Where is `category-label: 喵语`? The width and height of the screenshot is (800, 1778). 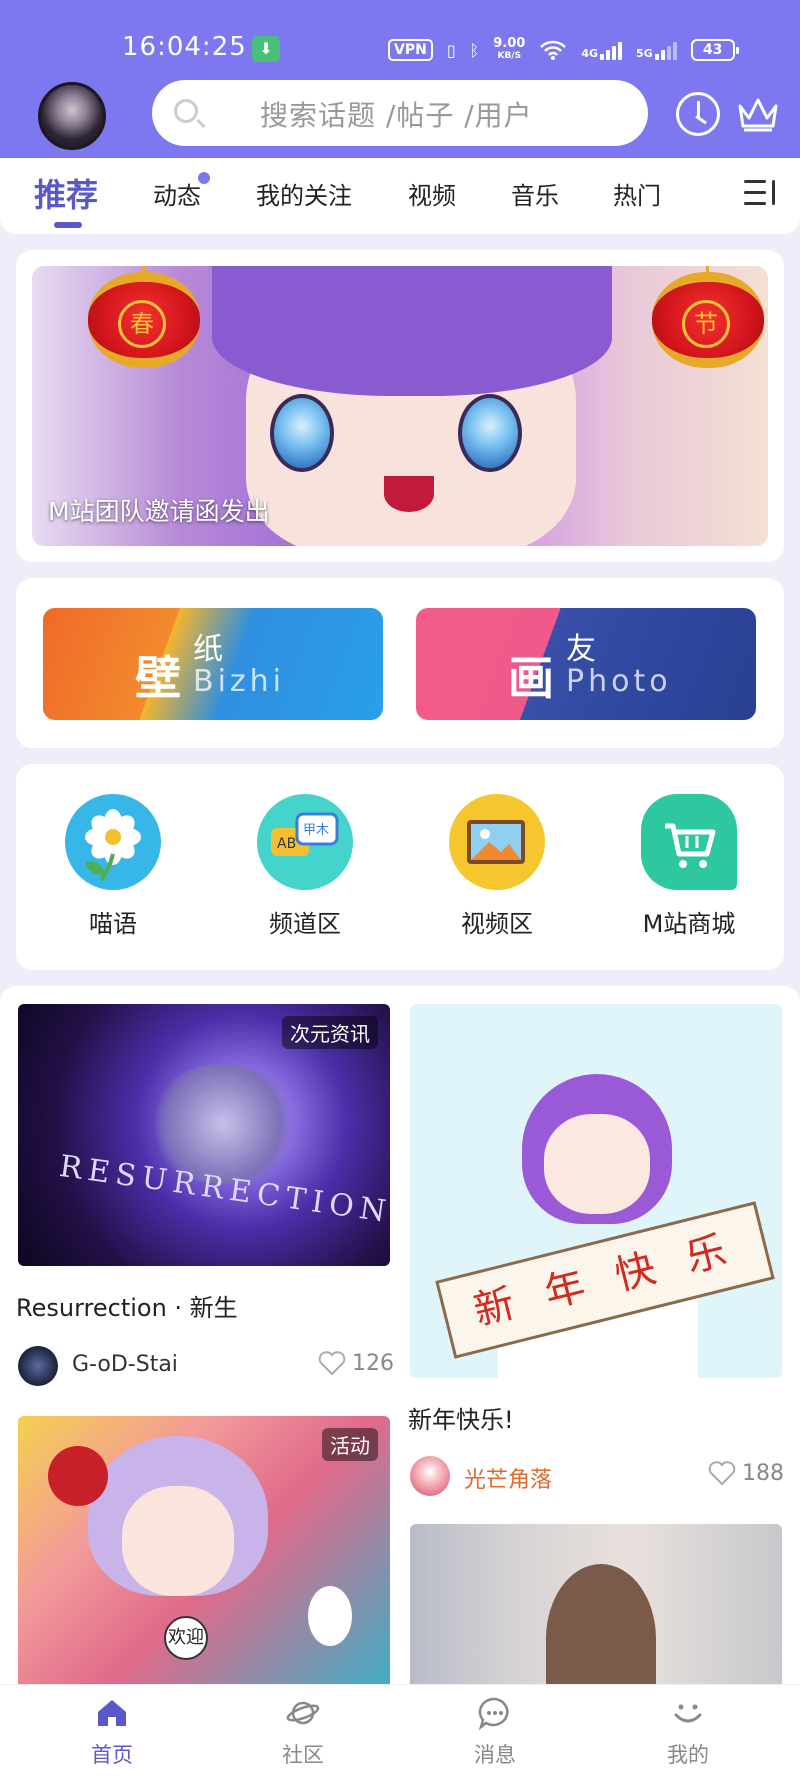
category-label: 喵语 is located at coordinates (113, 924).